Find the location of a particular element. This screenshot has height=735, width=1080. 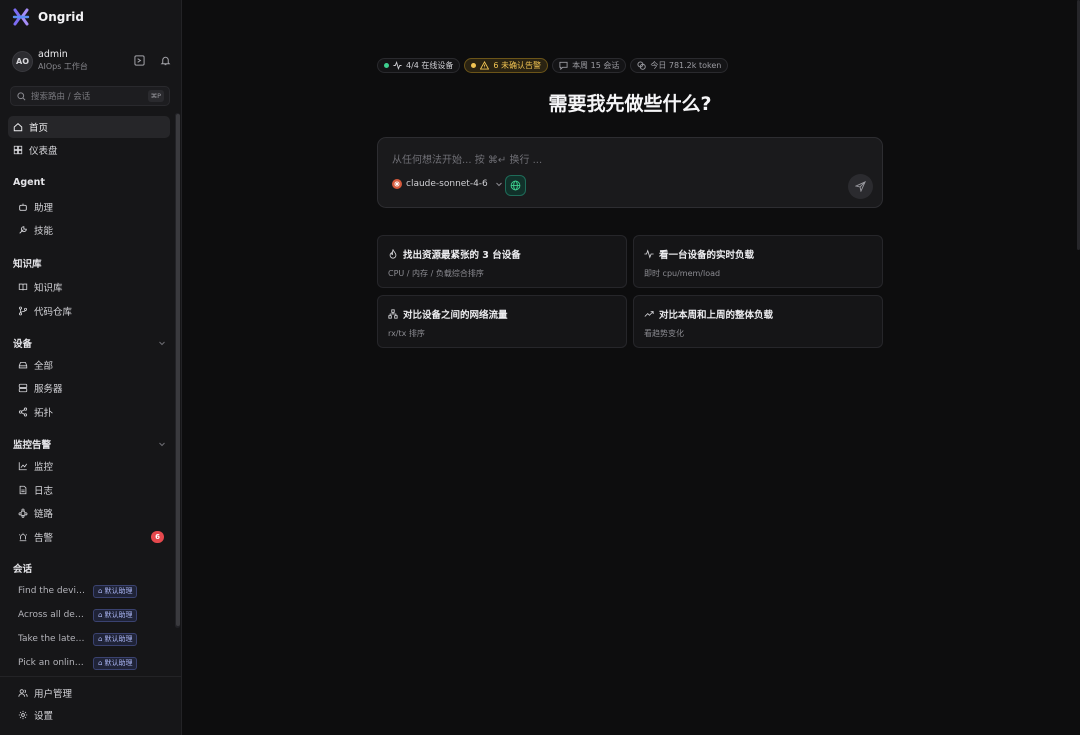

model-selector: claude-sonnet-4-6 is located at coordinates (447, 184).